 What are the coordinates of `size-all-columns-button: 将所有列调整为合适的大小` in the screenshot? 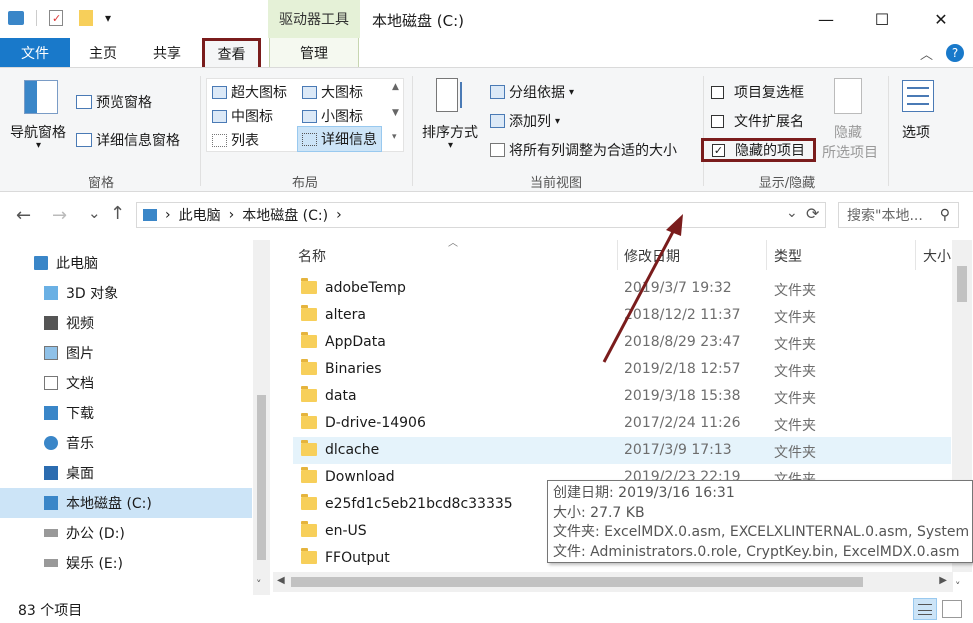 It's located at (583, 150).